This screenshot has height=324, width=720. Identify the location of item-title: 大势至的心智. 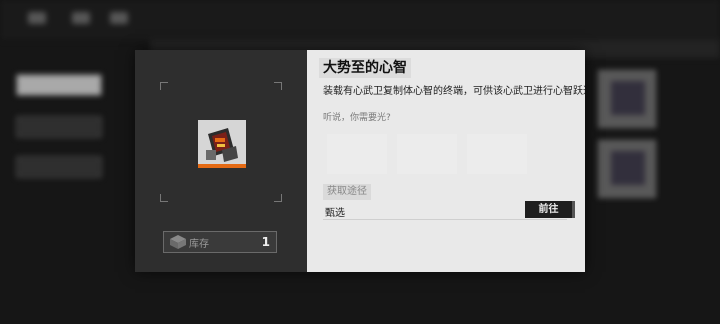
(365, 68).